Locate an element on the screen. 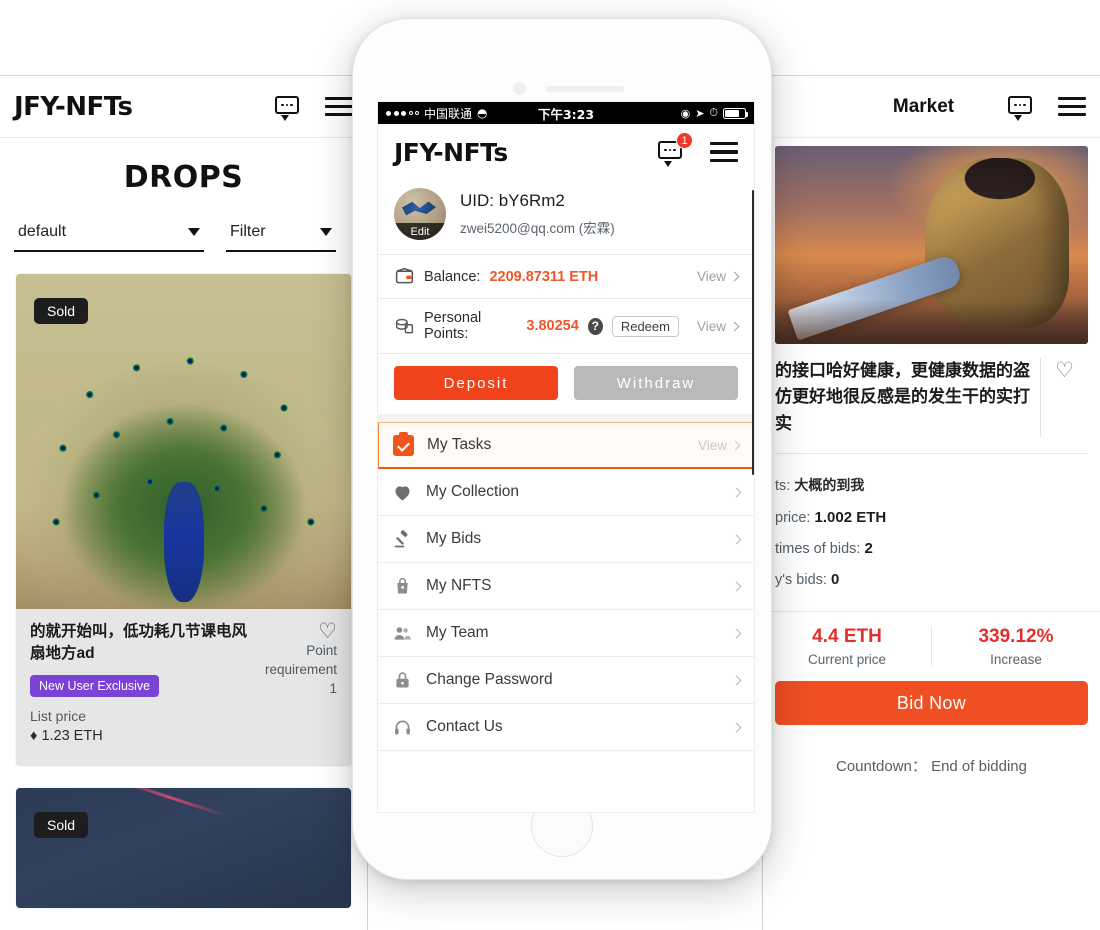 Image resolution: width=1100 pixels, height=930 pixels. page-title: DROPS is located at coordinates (183, 177).